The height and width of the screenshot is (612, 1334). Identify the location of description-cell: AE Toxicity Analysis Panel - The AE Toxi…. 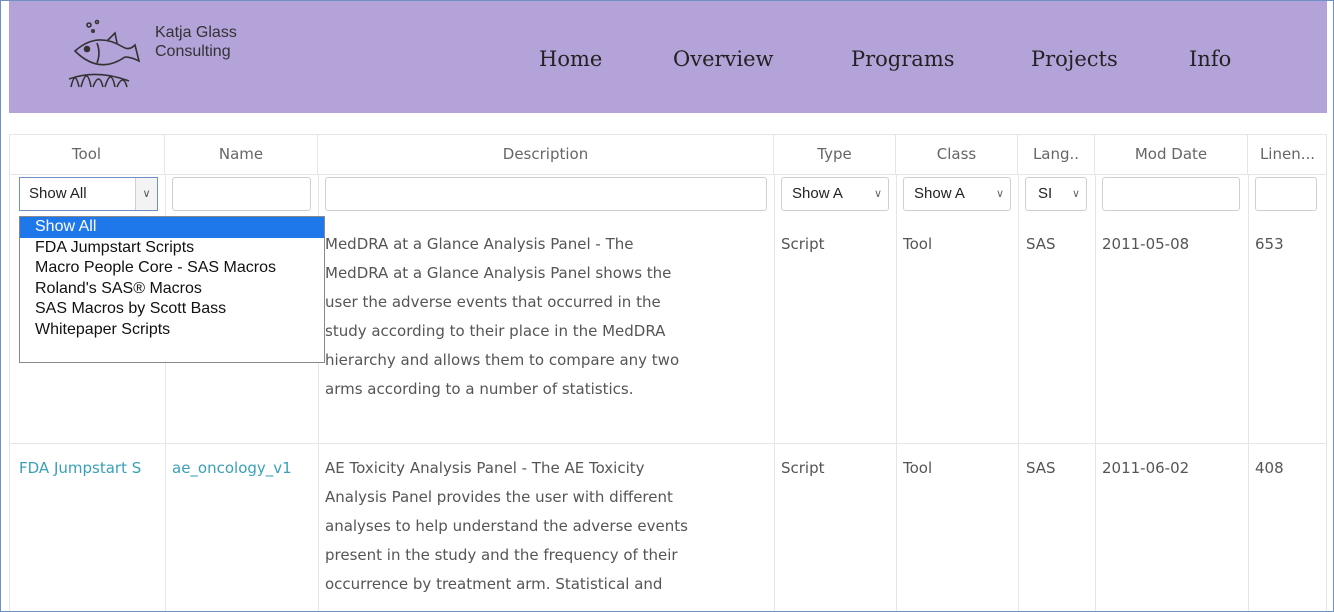
(545, 526).